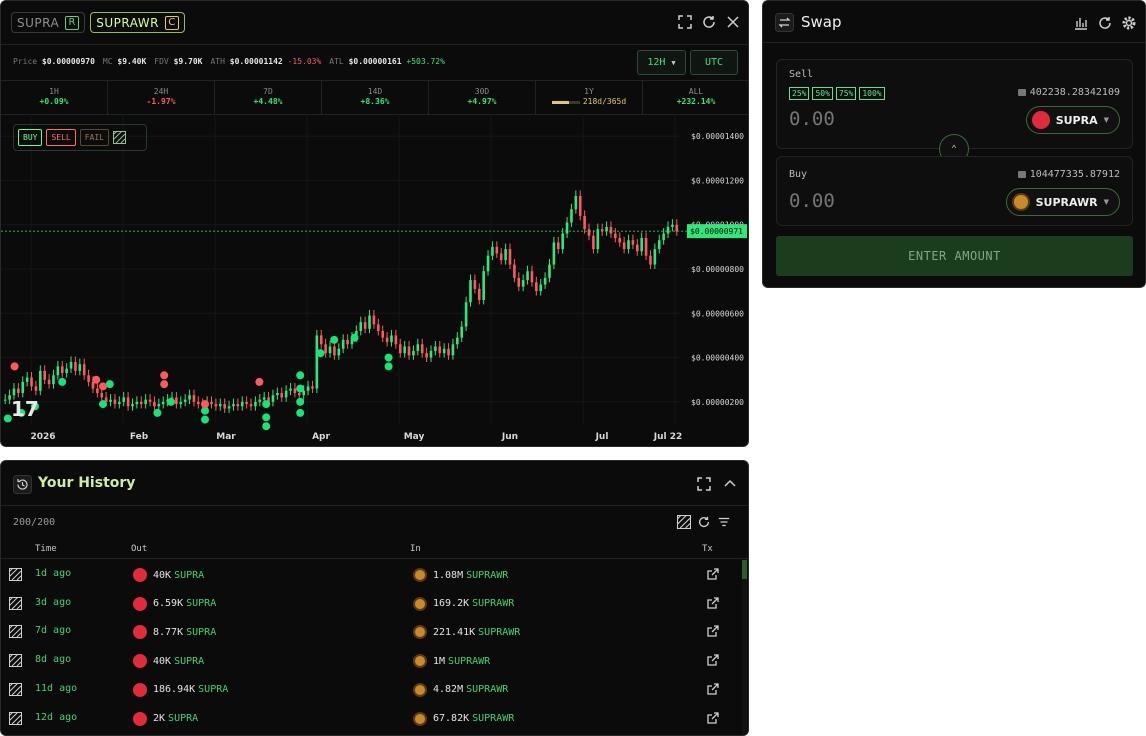 The image size is (1146, 736). Describe the element at coordinates (744, 647) in the screenshot. I see `scrollbar` at that location.